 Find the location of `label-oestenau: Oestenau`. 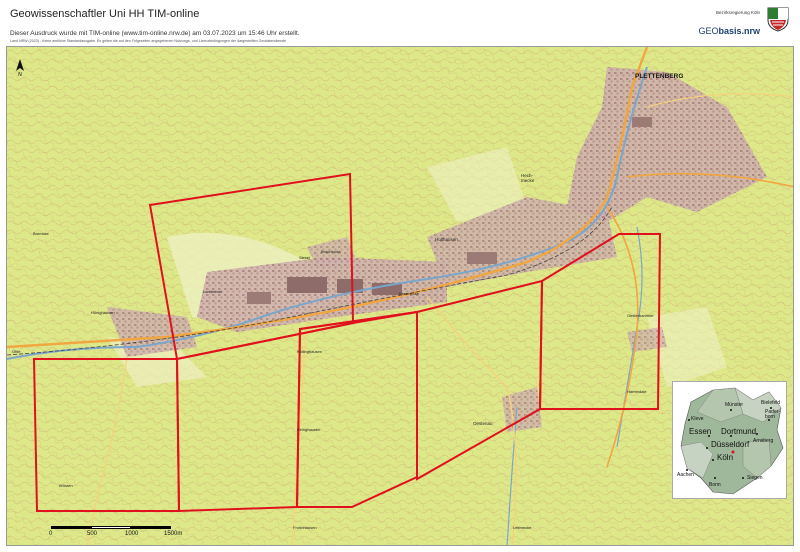

label-oestenau: Oestenau is located at coordinates (483, 423).